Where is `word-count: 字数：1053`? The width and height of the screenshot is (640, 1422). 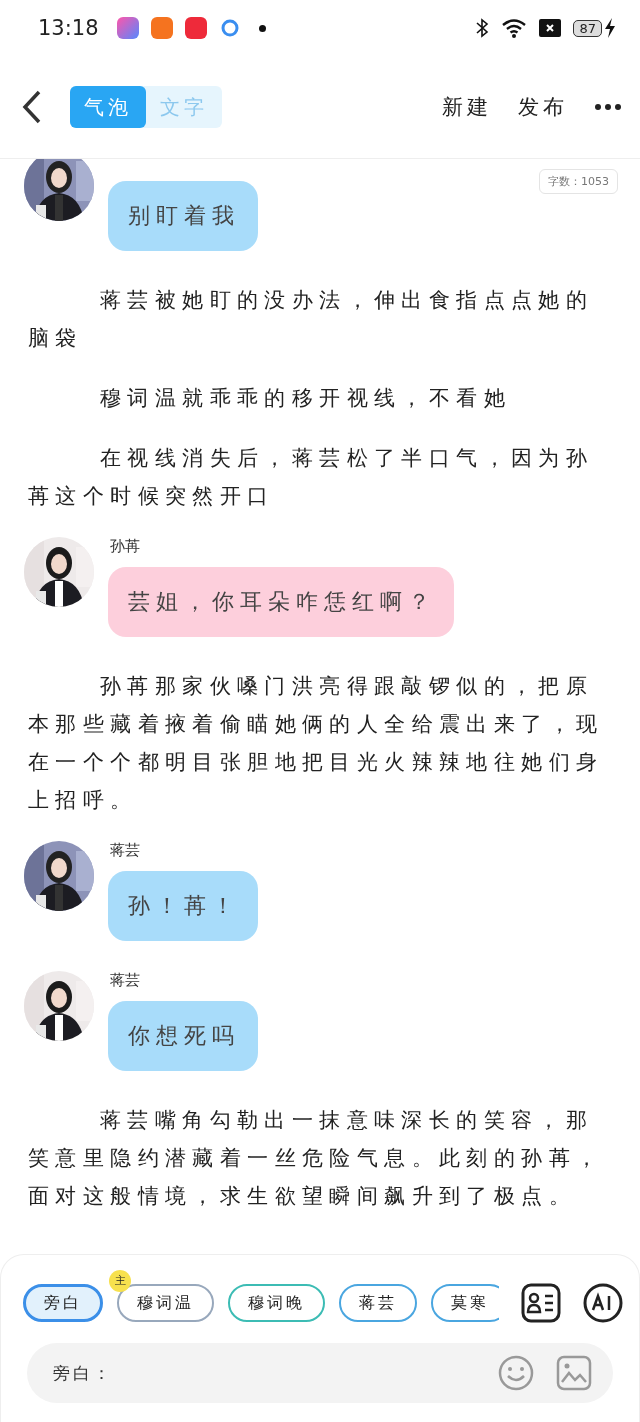 word-count: 字数：1053 is located at coordinates (578, 181).